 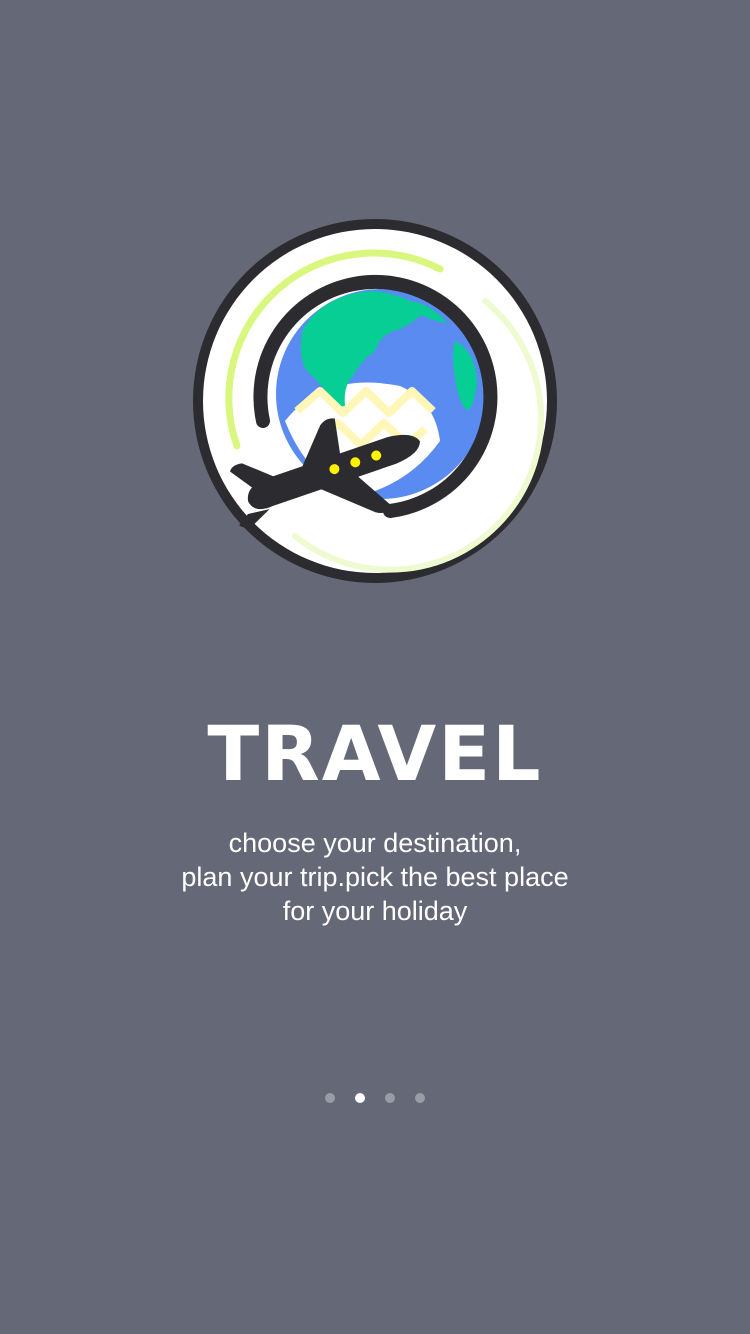 What do you see at coordinates (375, 753) in the screenshot?
I see `onboarding-title: TRAVEL` at bounding box center [375, 753].